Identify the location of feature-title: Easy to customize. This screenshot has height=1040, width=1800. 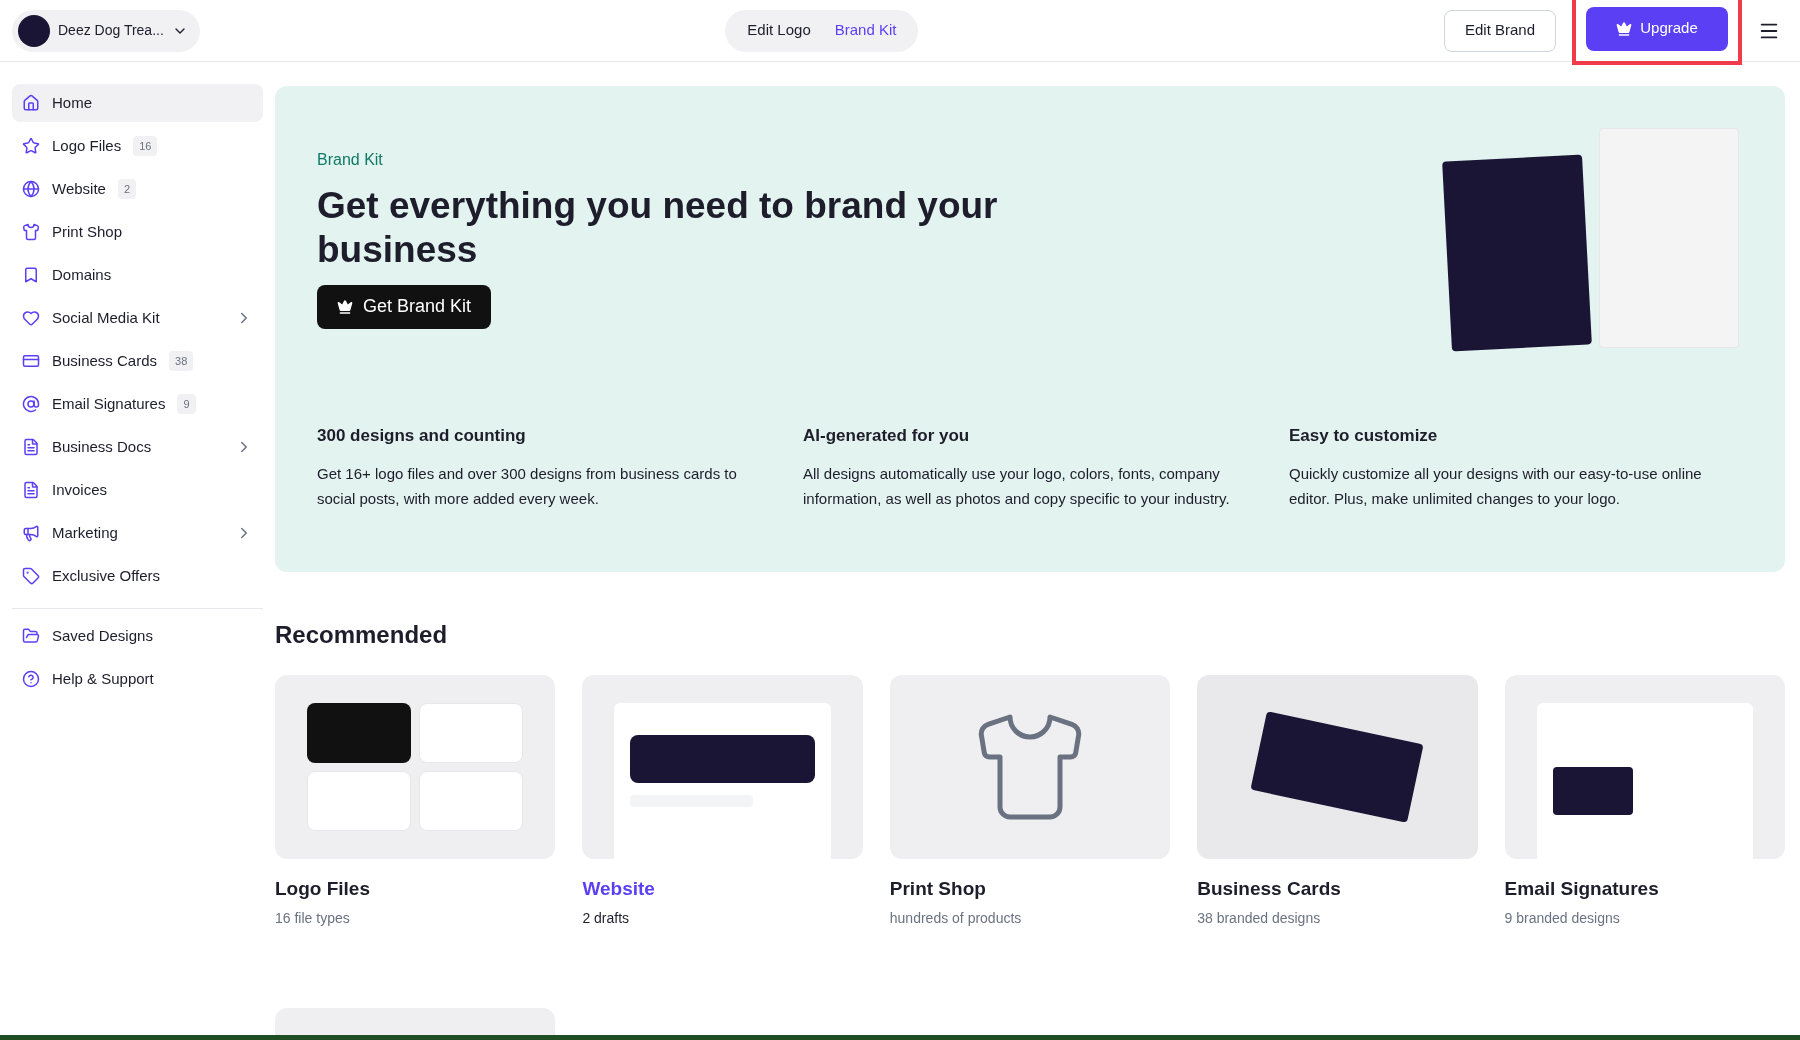
(1364, 436).